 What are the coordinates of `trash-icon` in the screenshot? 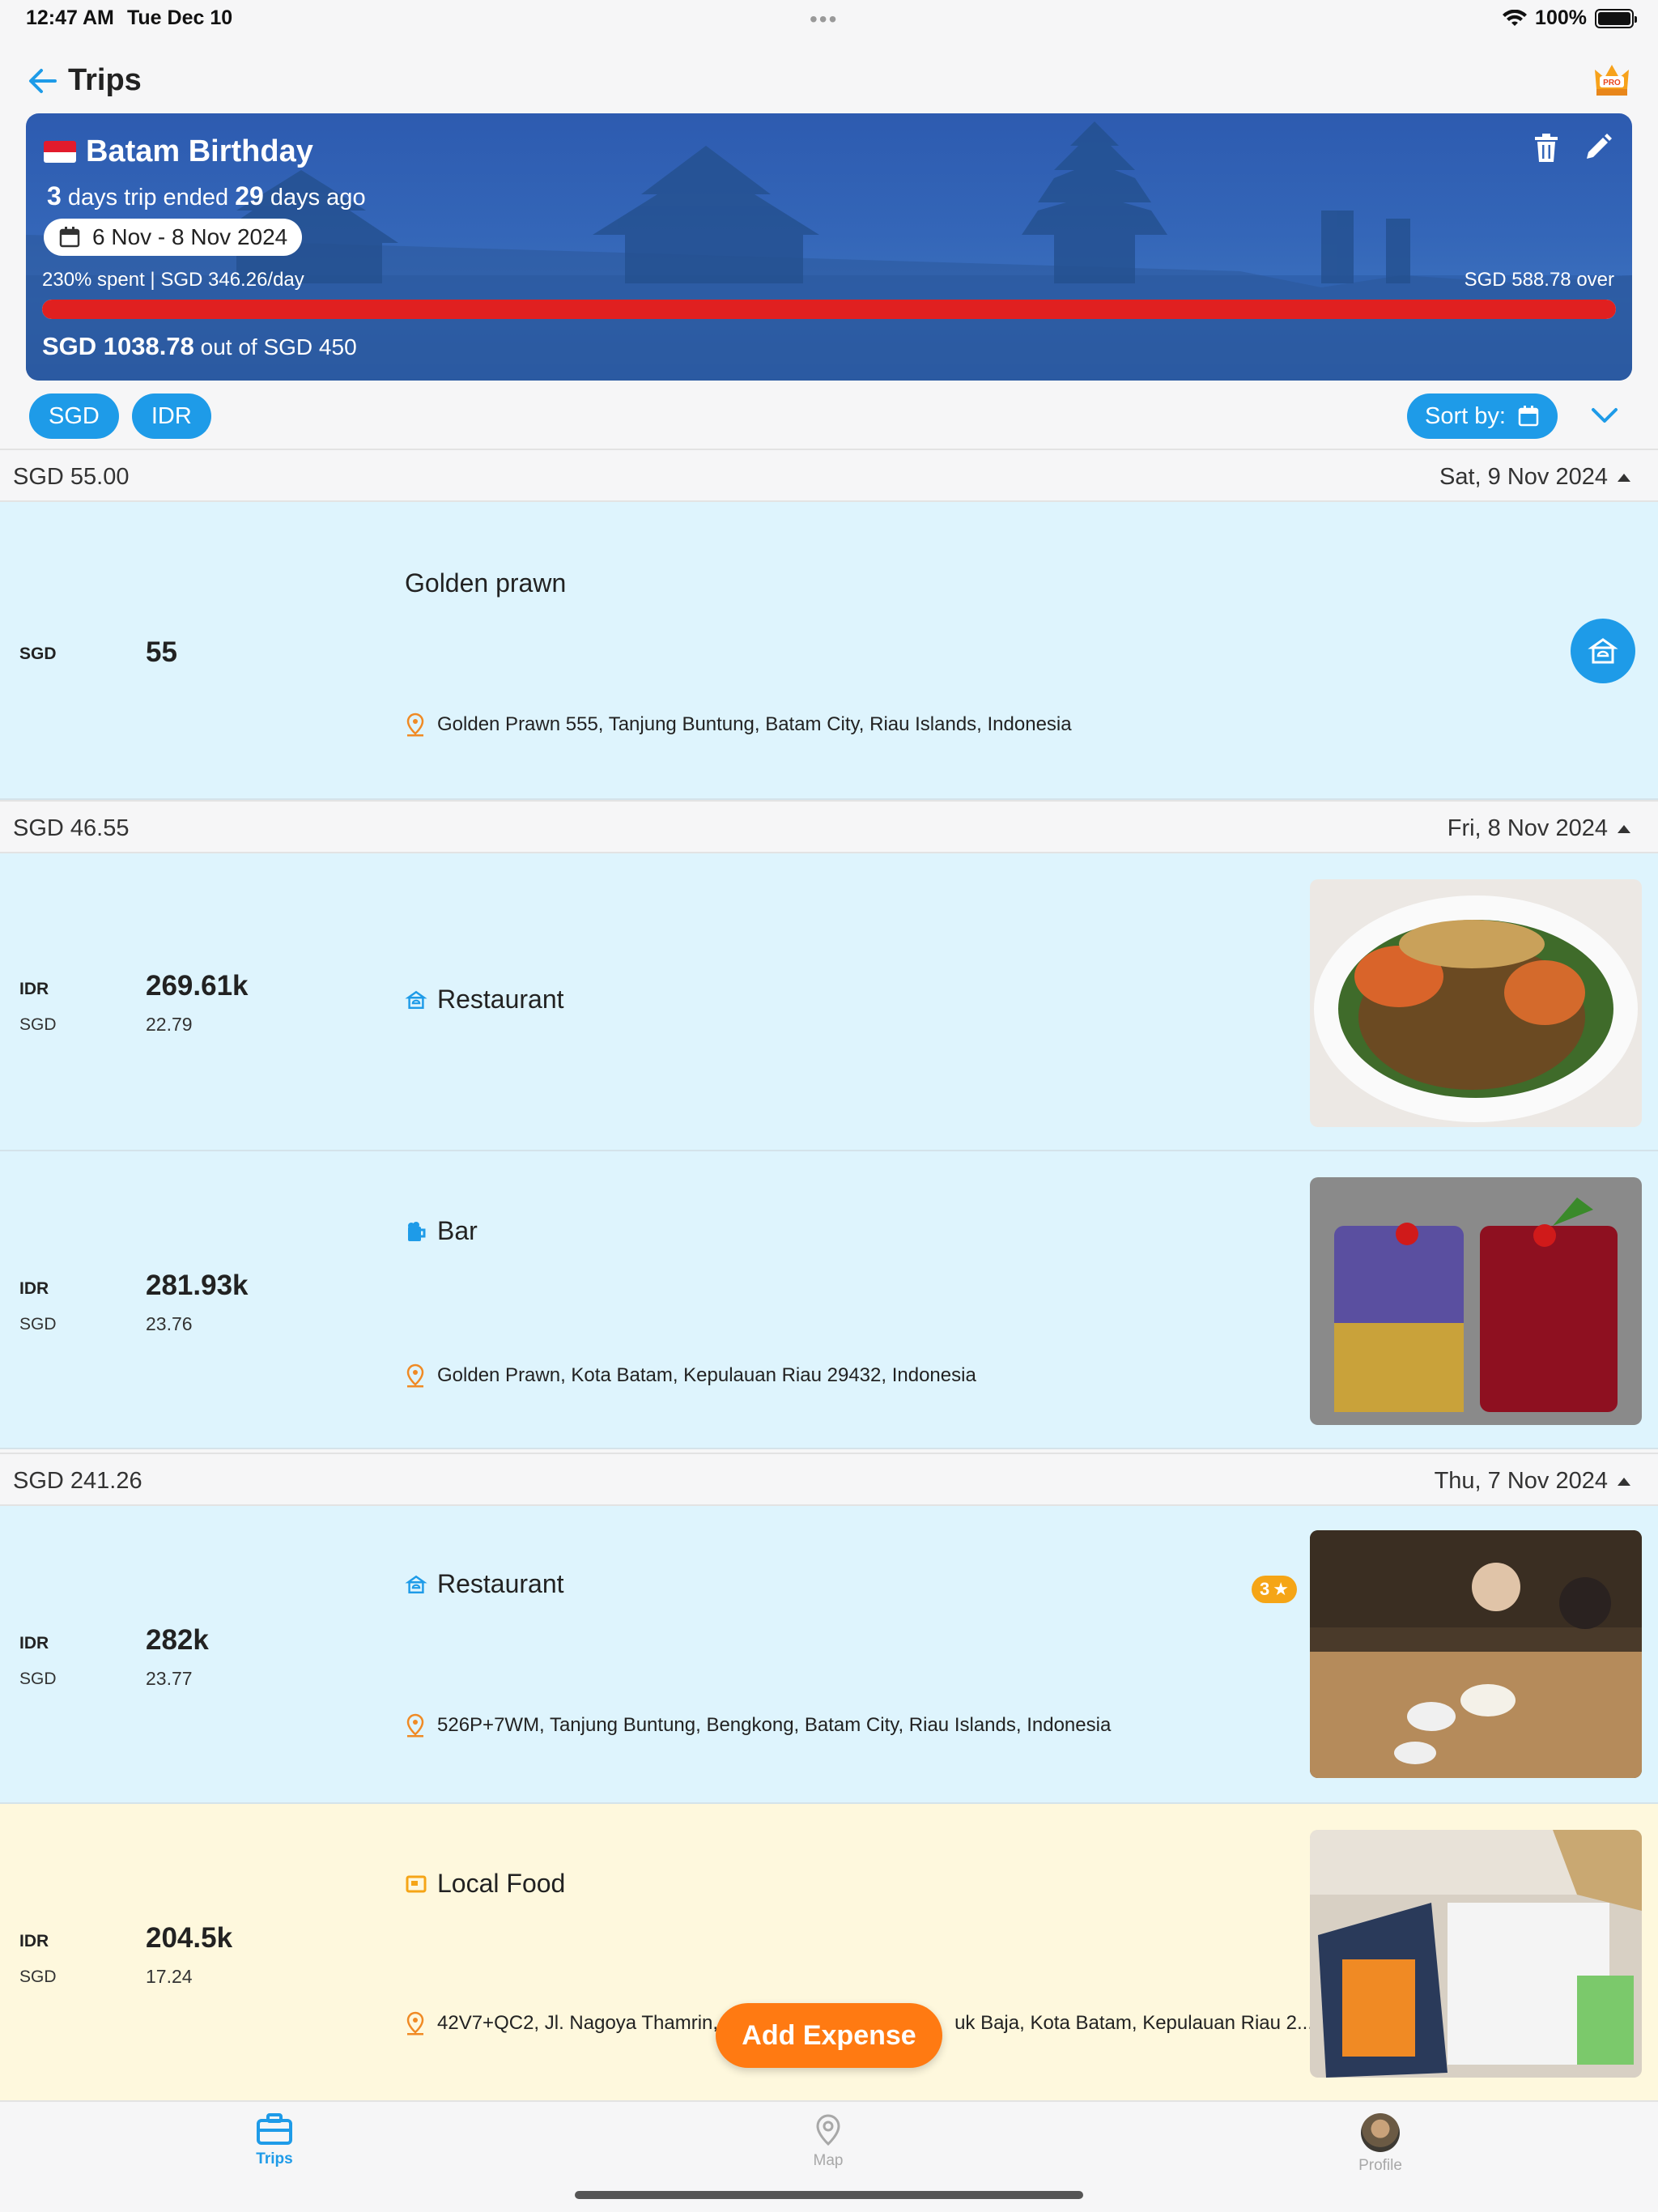 It's located at (1546, 148).